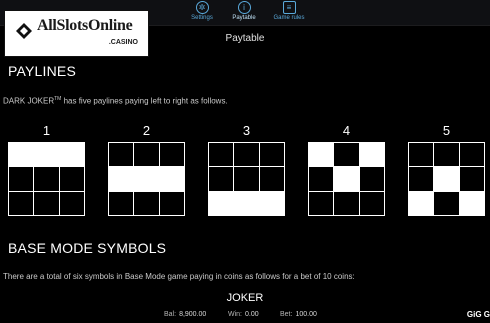 The image size is (490, 323). Describe the element at coordinates (446, 130) in the screenshot. I see `payline-number: 5` at that location.